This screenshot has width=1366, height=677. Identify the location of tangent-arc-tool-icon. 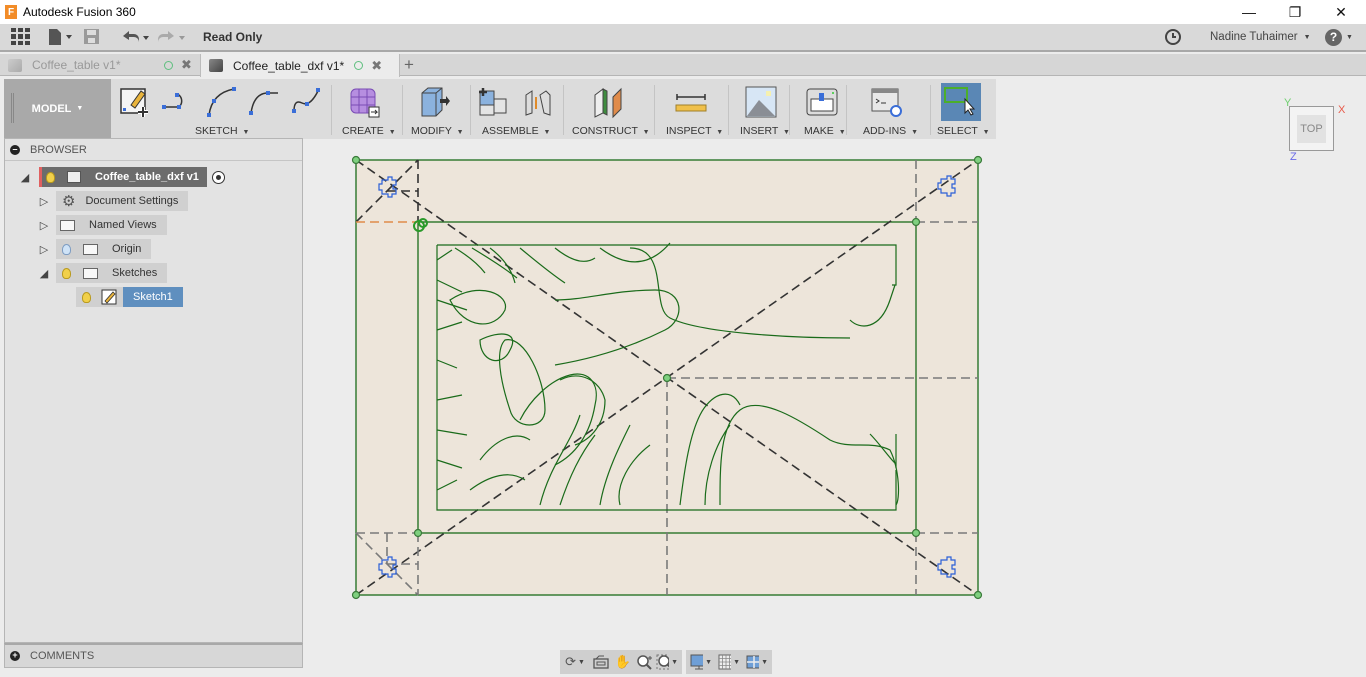
(263, 102).